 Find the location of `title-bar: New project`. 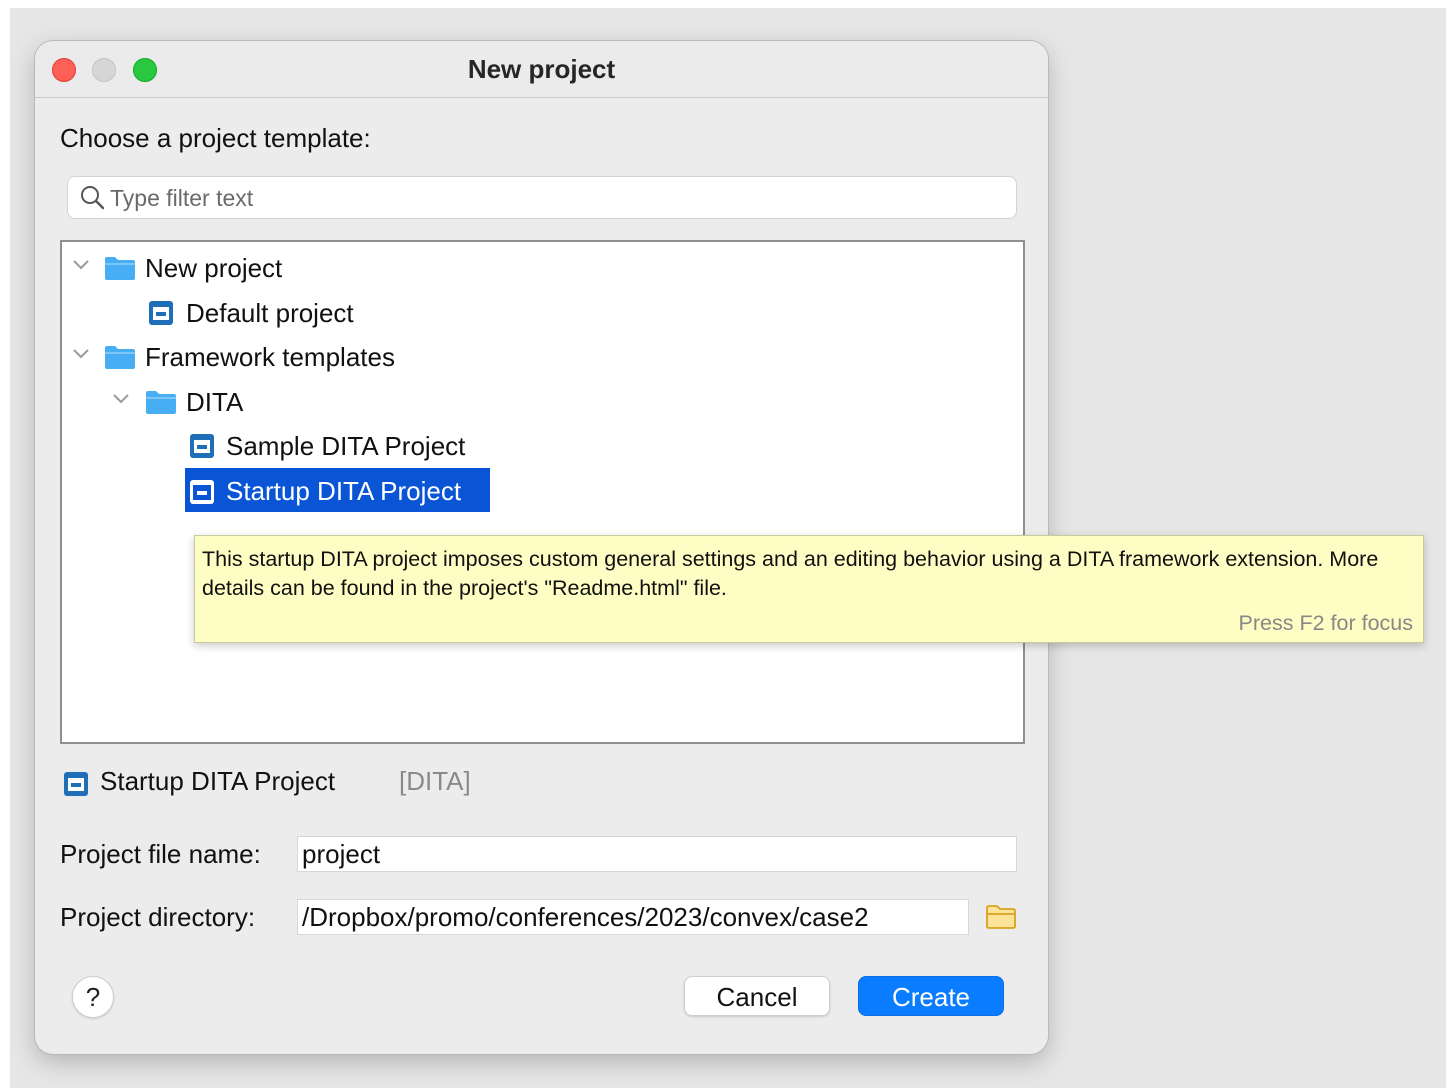

title-bar: New project is located at coordinates (541, 69).